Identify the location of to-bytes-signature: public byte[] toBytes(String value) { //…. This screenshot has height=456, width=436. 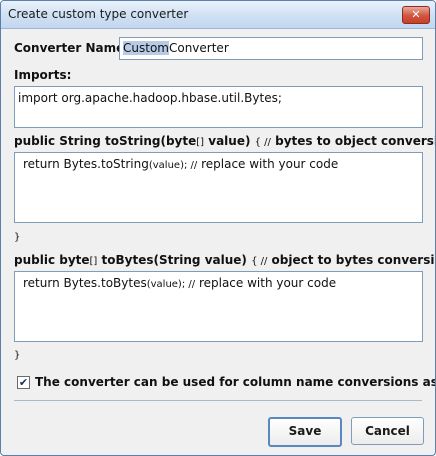
(225, 260).